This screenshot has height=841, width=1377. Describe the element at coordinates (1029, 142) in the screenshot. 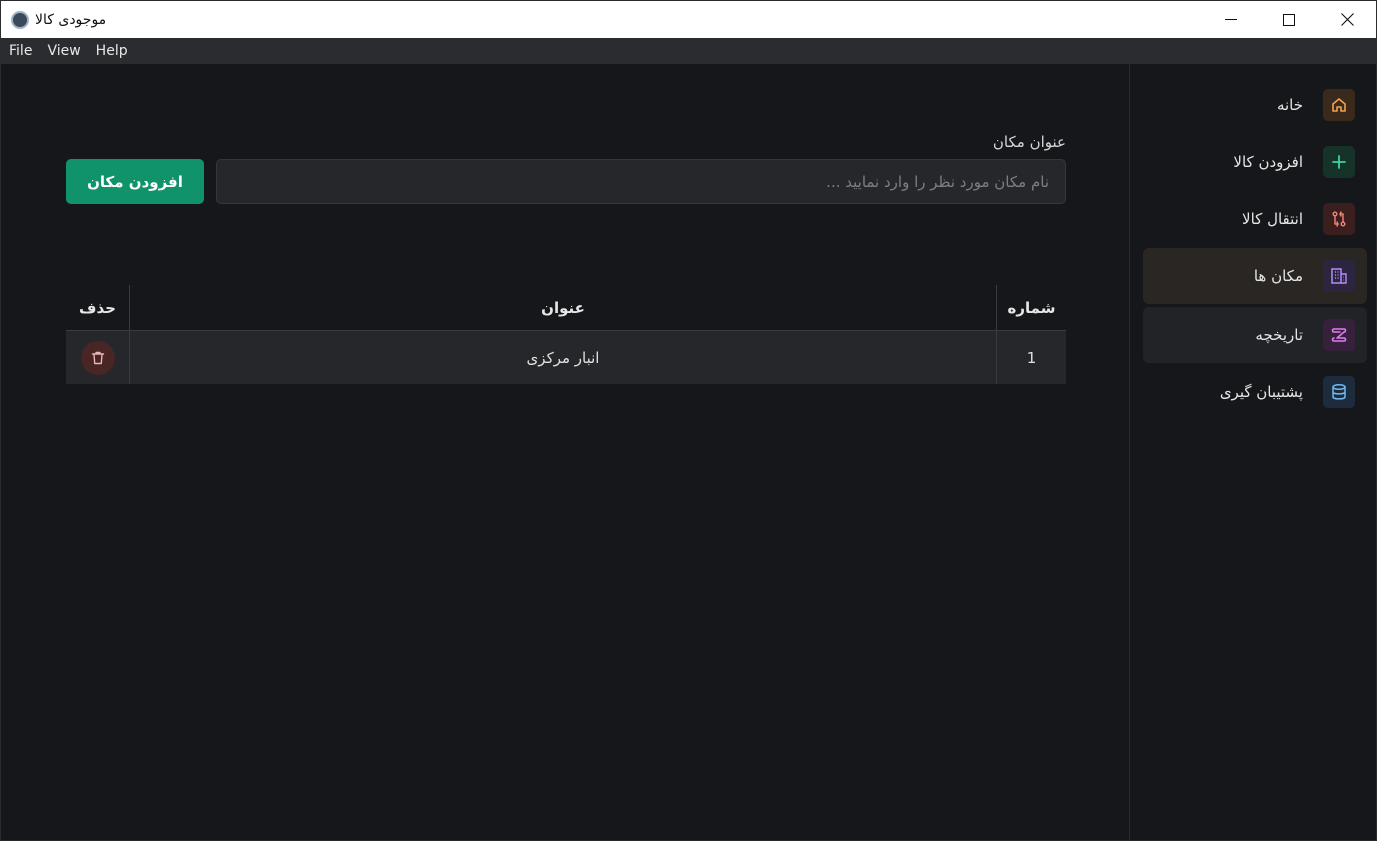

I see `place-title-label: عنوان مکان` at that location.